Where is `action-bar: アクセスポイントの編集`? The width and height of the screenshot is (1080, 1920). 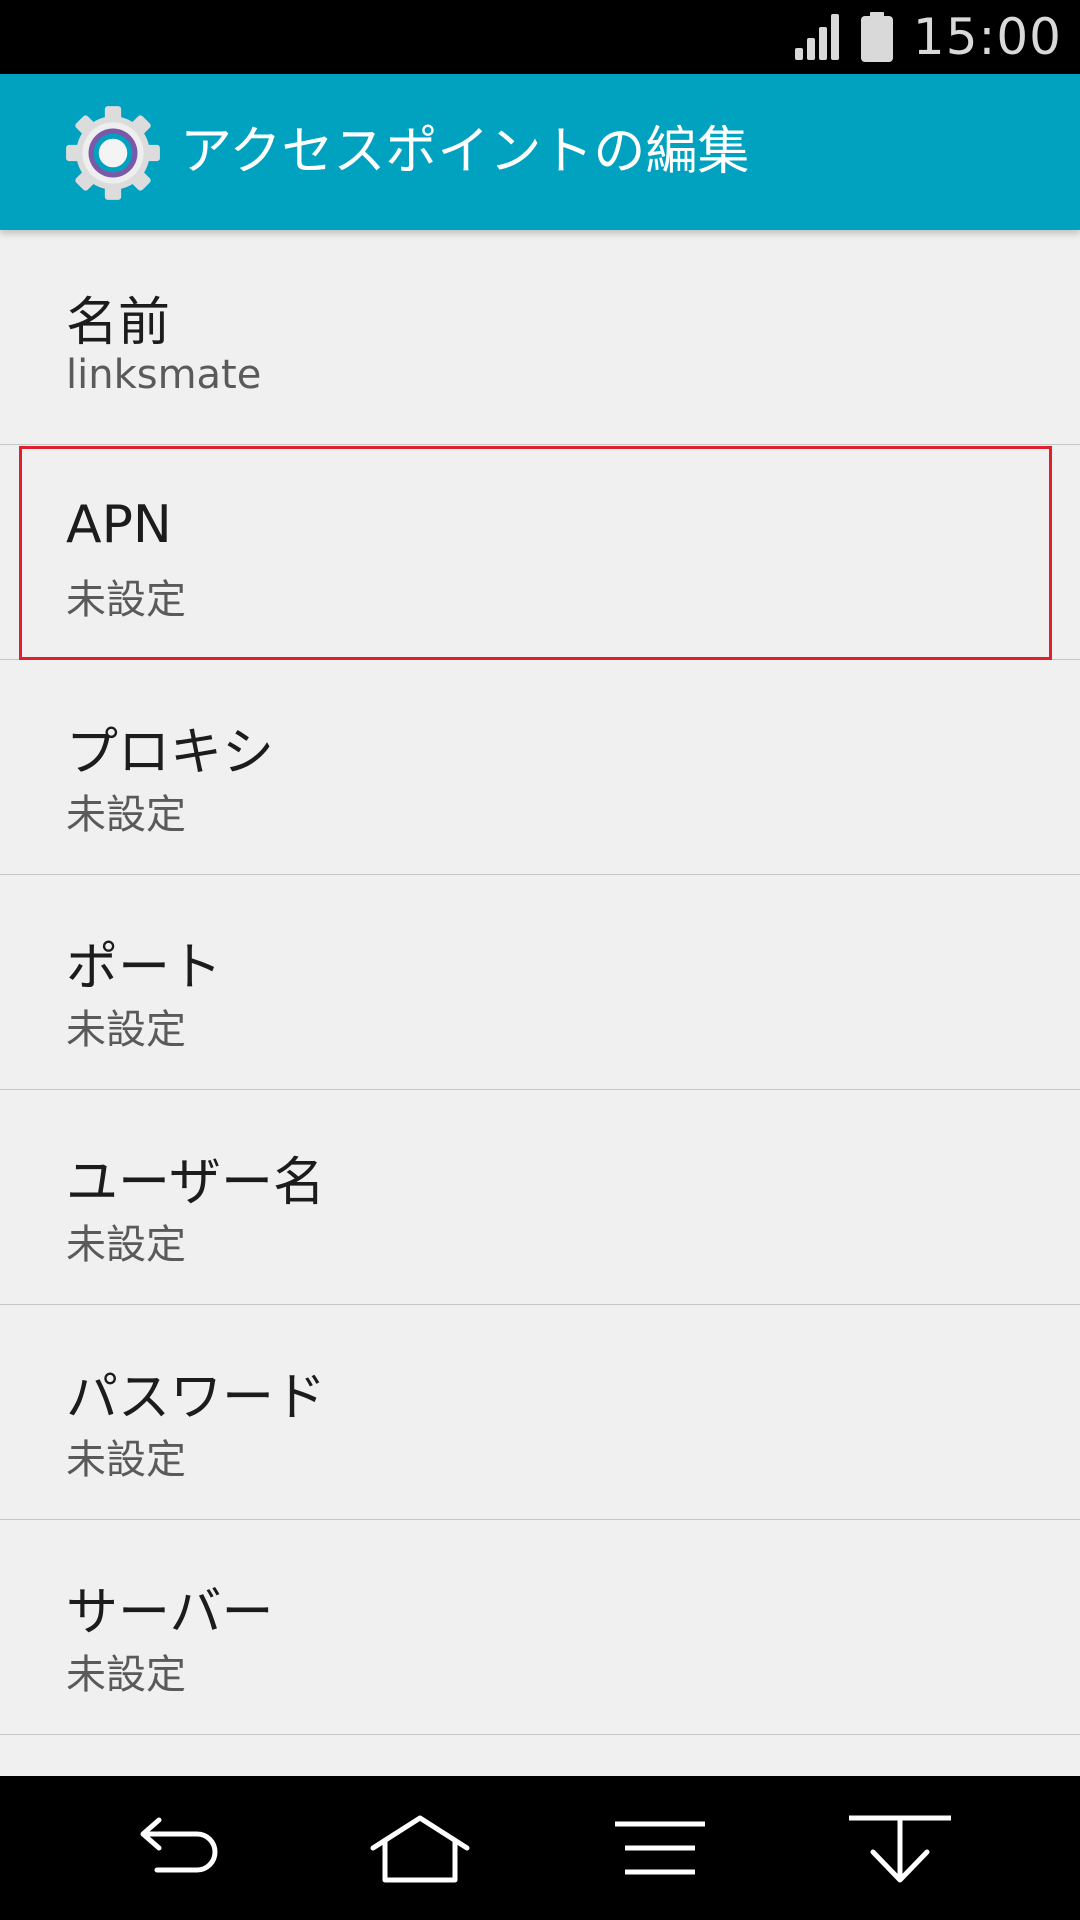
action-bar: アクセスポイントの編集 is located at coordinates (540, 152).